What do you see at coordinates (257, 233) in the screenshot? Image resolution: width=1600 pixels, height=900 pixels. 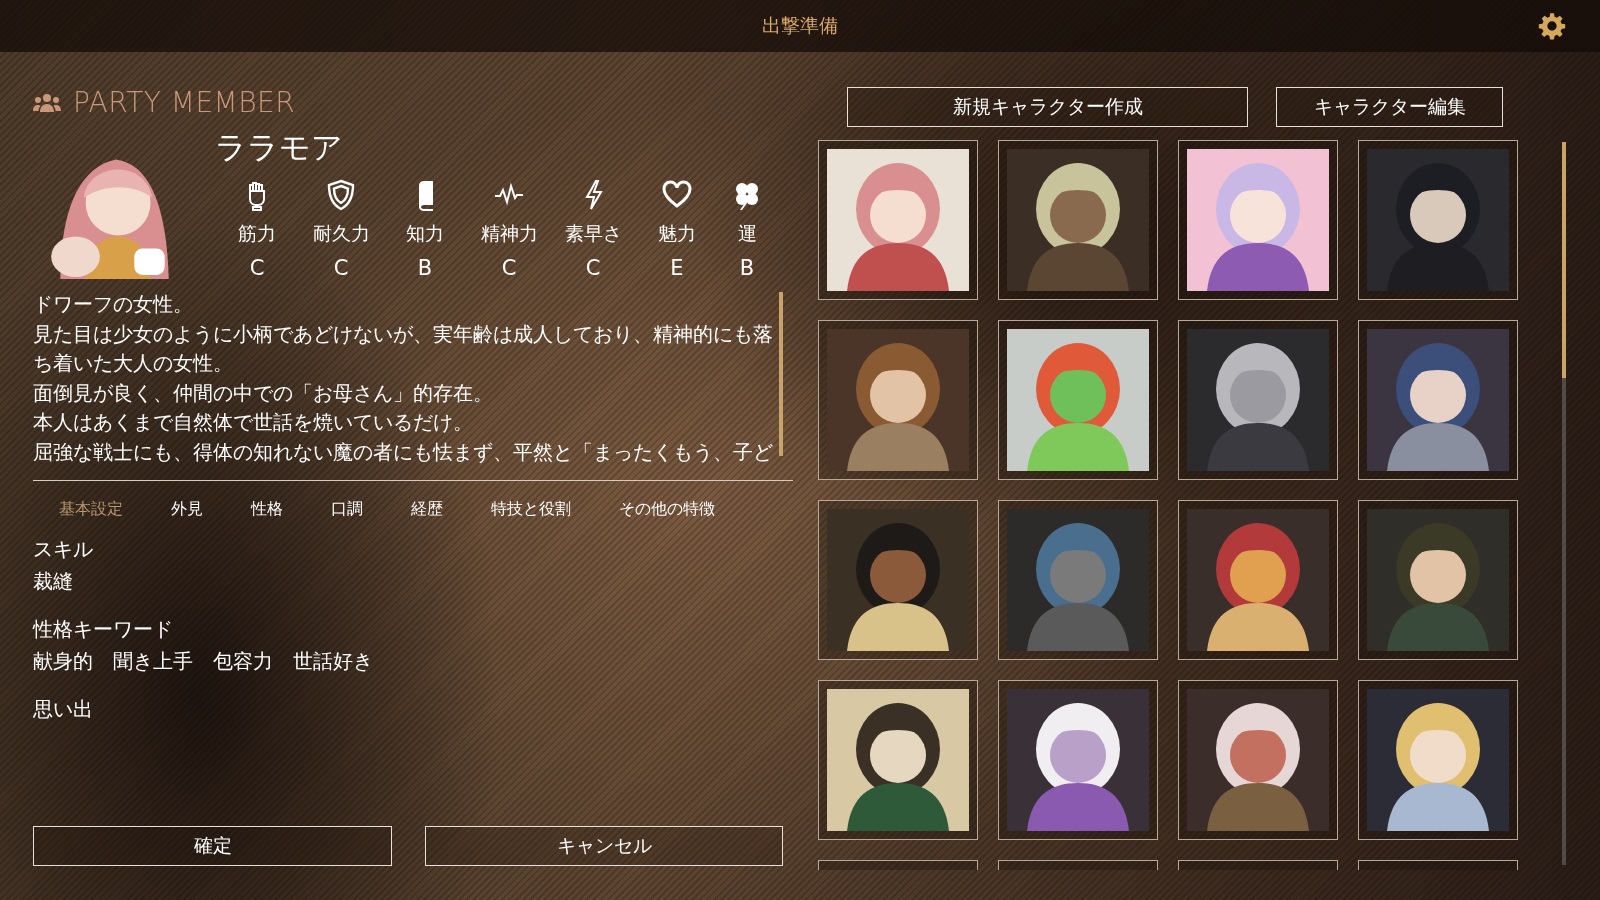 I see `stat-label: 筋力` at bounding box center [257, 233].